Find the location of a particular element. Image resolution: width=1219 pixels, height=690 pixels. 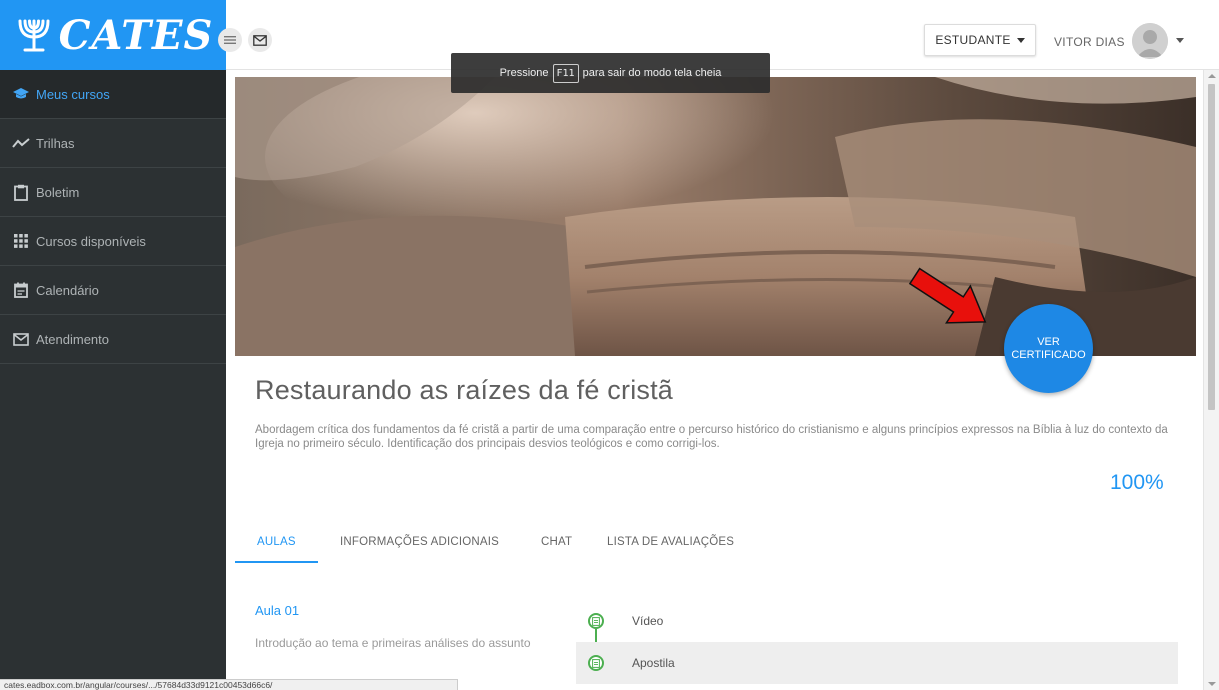

clipboard-icon is located at coordinates (21, 192).